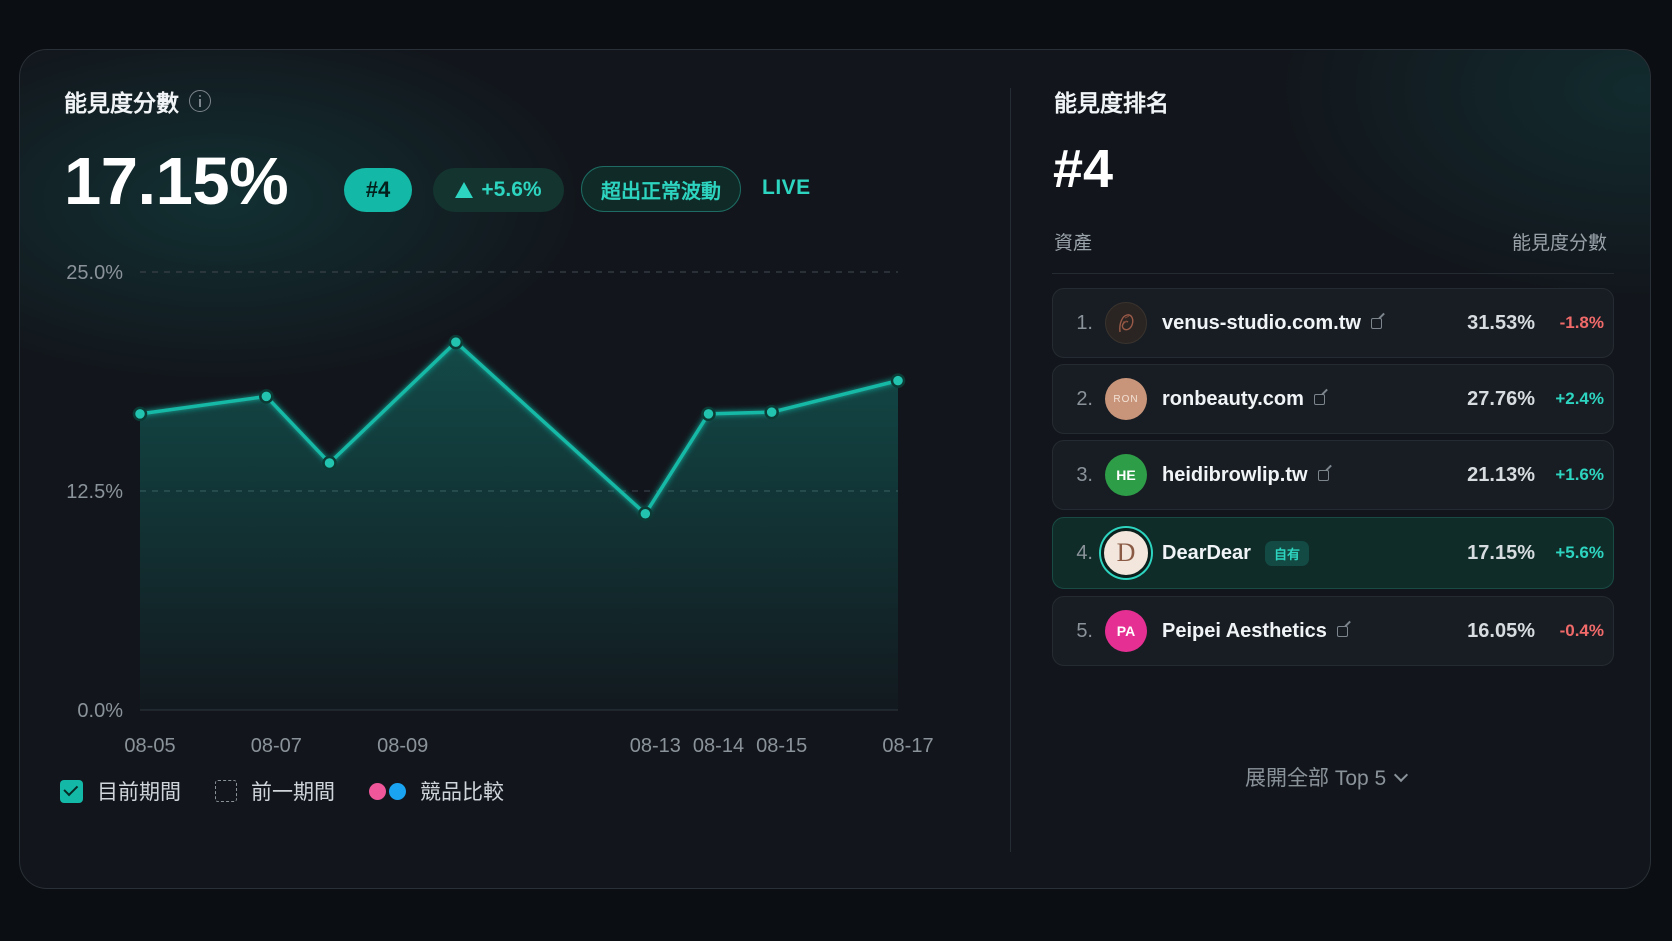 This screenshot has width=1672, height=941. I want to click on x-tick-label: 08-13, so click(655, 746).